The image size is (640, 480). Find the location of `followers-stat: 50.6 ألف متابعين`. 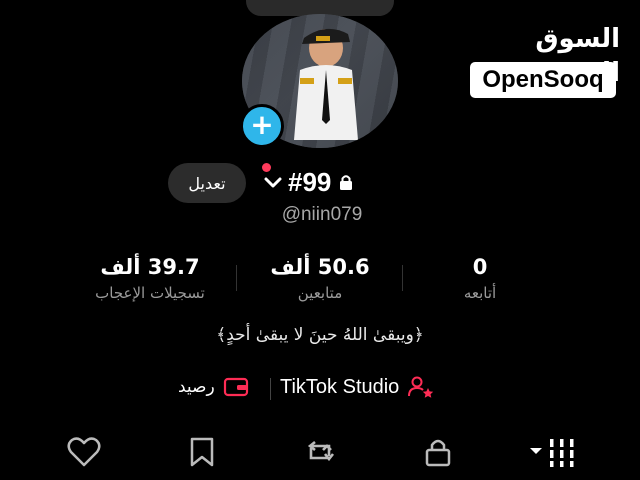

followers-stat: 50.6 ألف متابعين is located at coordinates (320, 278).